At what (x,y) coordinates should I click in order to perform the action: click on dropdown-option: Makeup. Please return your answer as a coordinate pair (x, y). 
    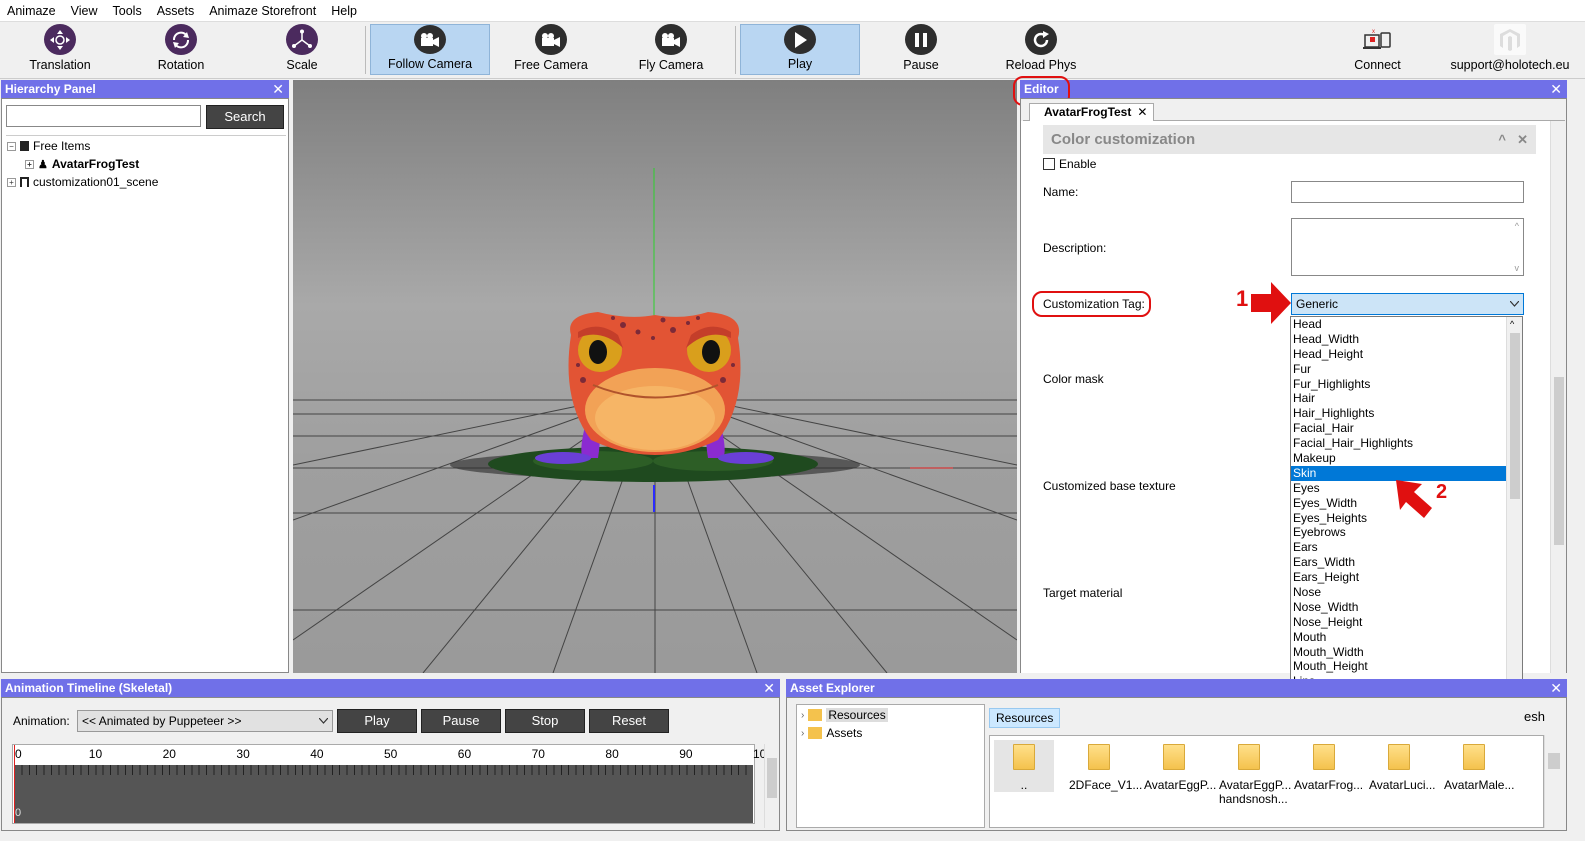
    Looking at the image, I should click on (1406, 458).